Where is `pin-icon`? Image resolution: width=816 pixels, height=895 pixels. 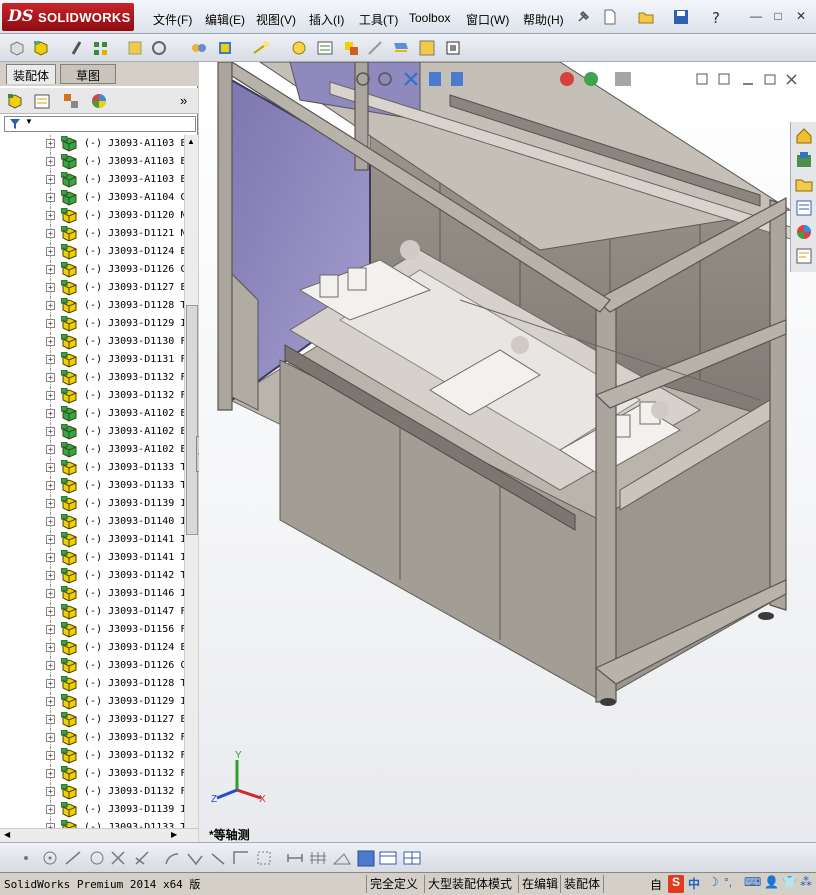
pin-icon is located at coordinates (583, 17).